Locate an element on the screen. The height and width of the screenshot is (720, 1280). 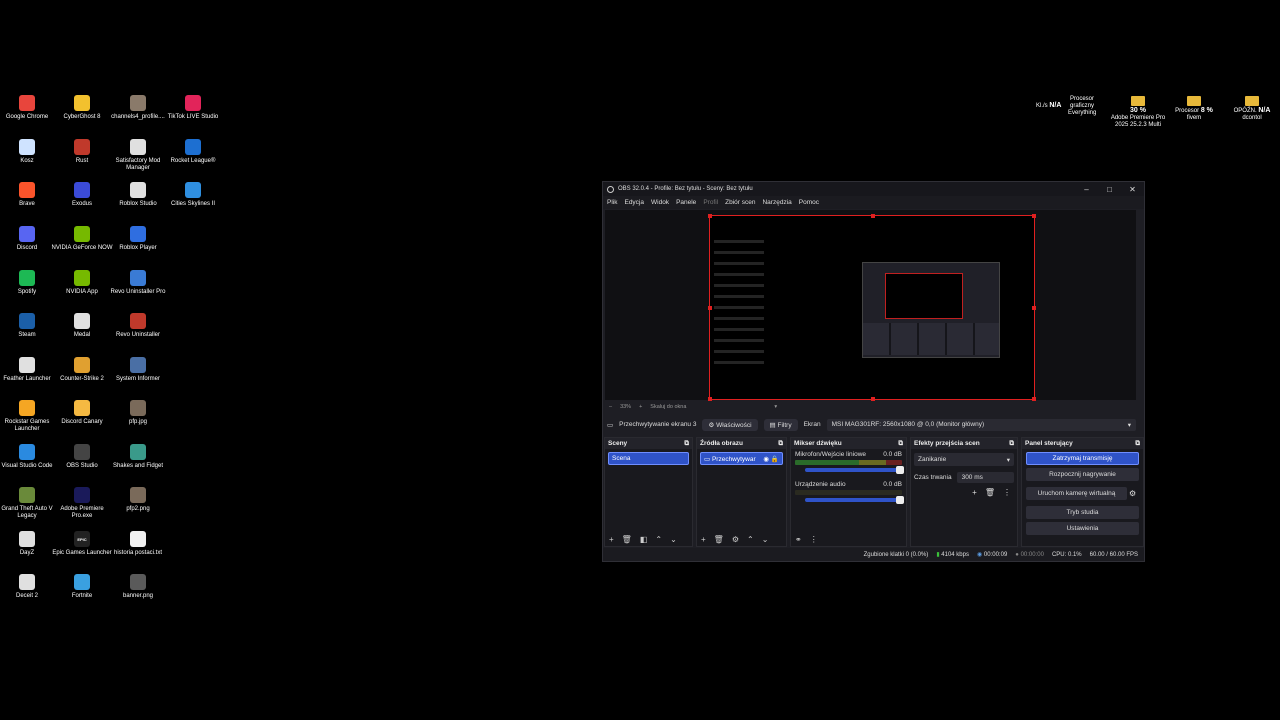
desktop-icon: Cities Skylines II is located at coordinates (193, 195).